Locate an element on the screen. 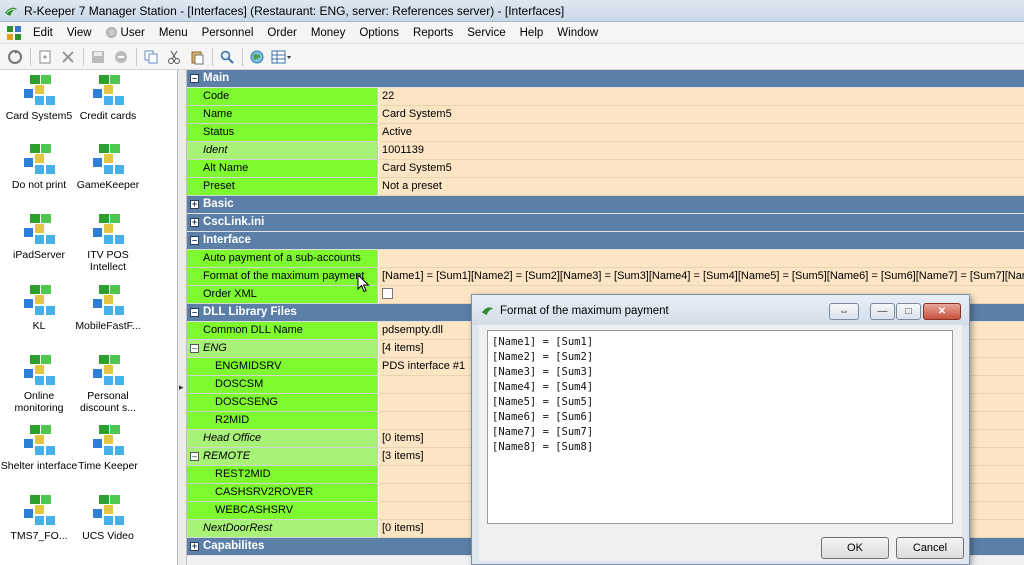 The width and height of the screenshot is (1024, 565). property-row-alt-name: Alt Name Card System5 is located at coordinates (605, 169).